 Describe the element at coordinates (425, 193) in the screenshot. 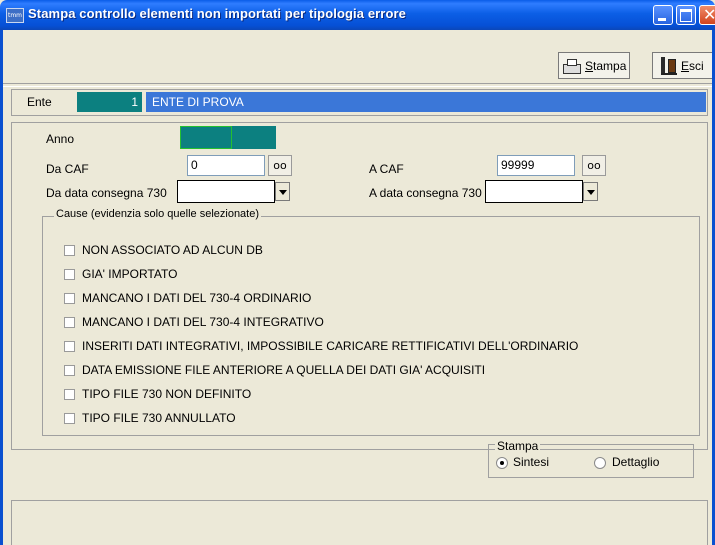

I see `a-data-label: A data consegna 730` at that location.